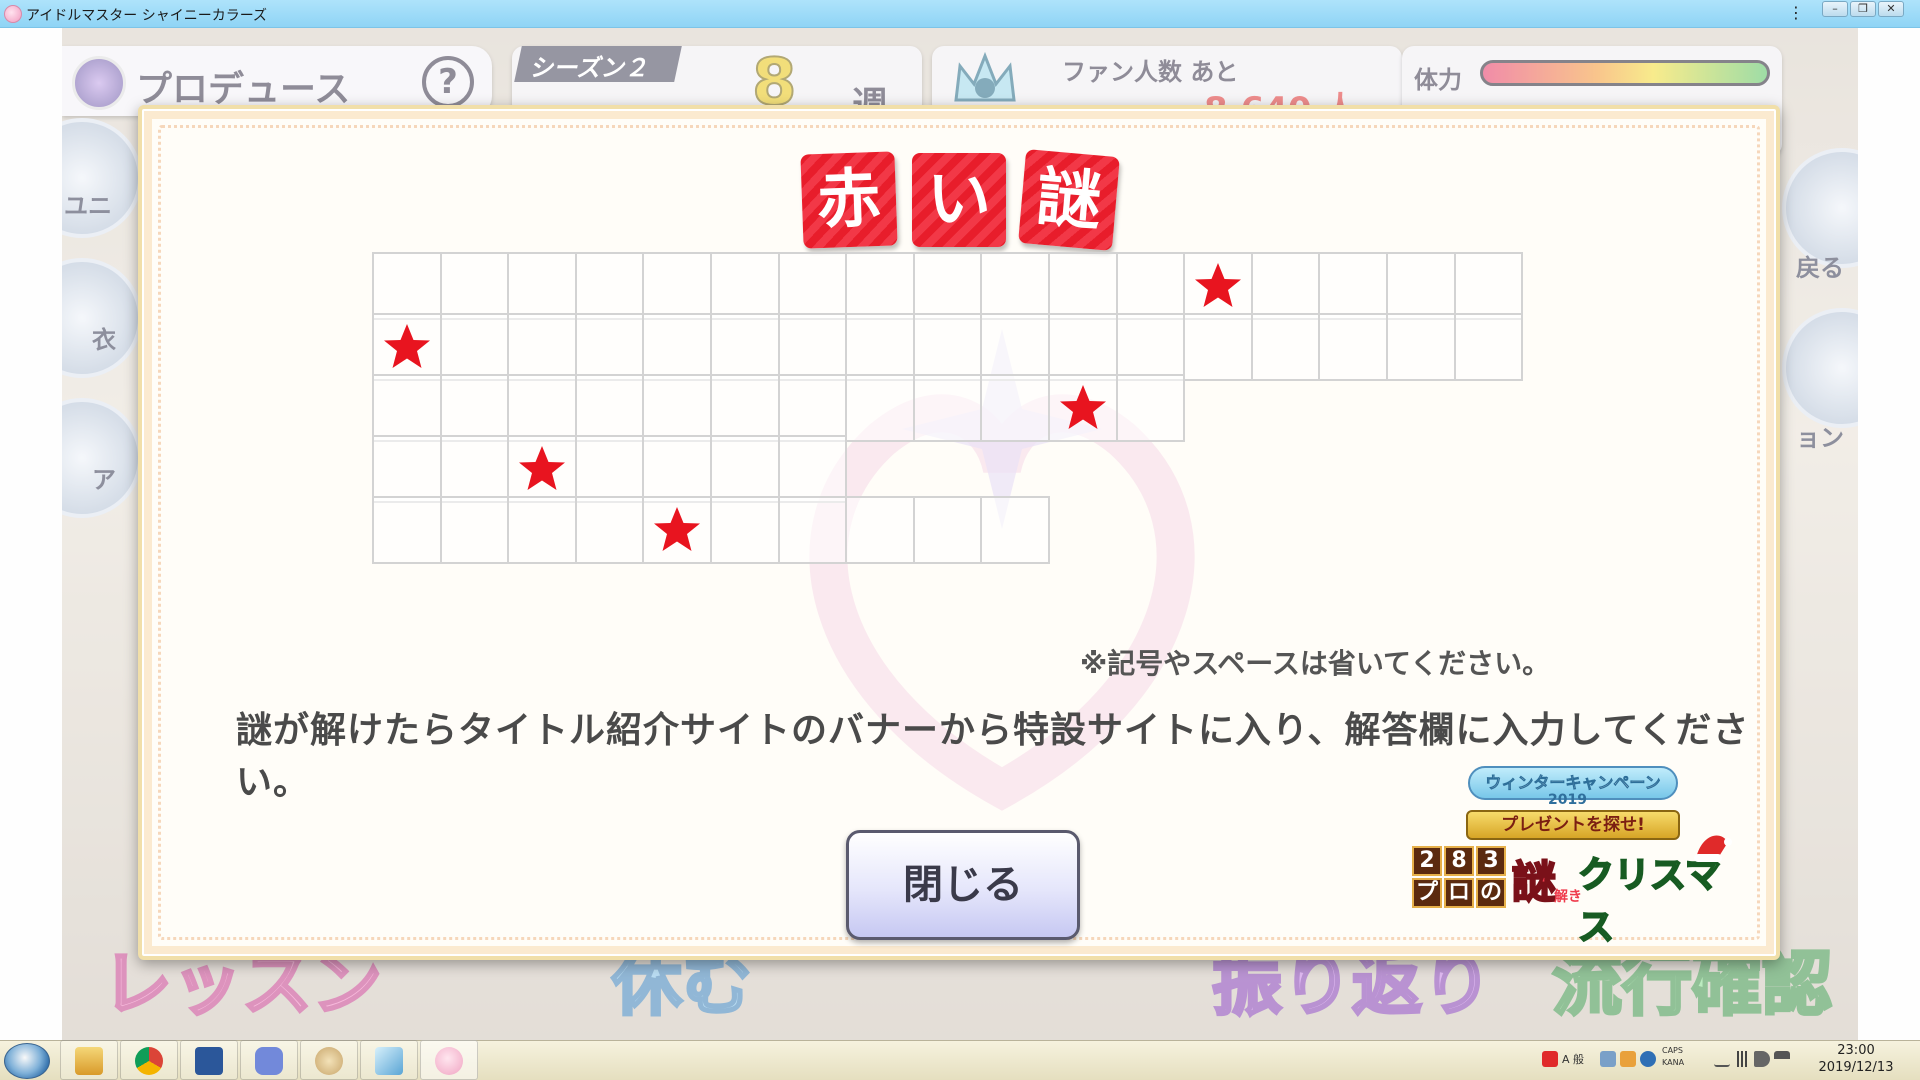  I want to click on show-hidden-icons-icon, so click(1722, 1059).